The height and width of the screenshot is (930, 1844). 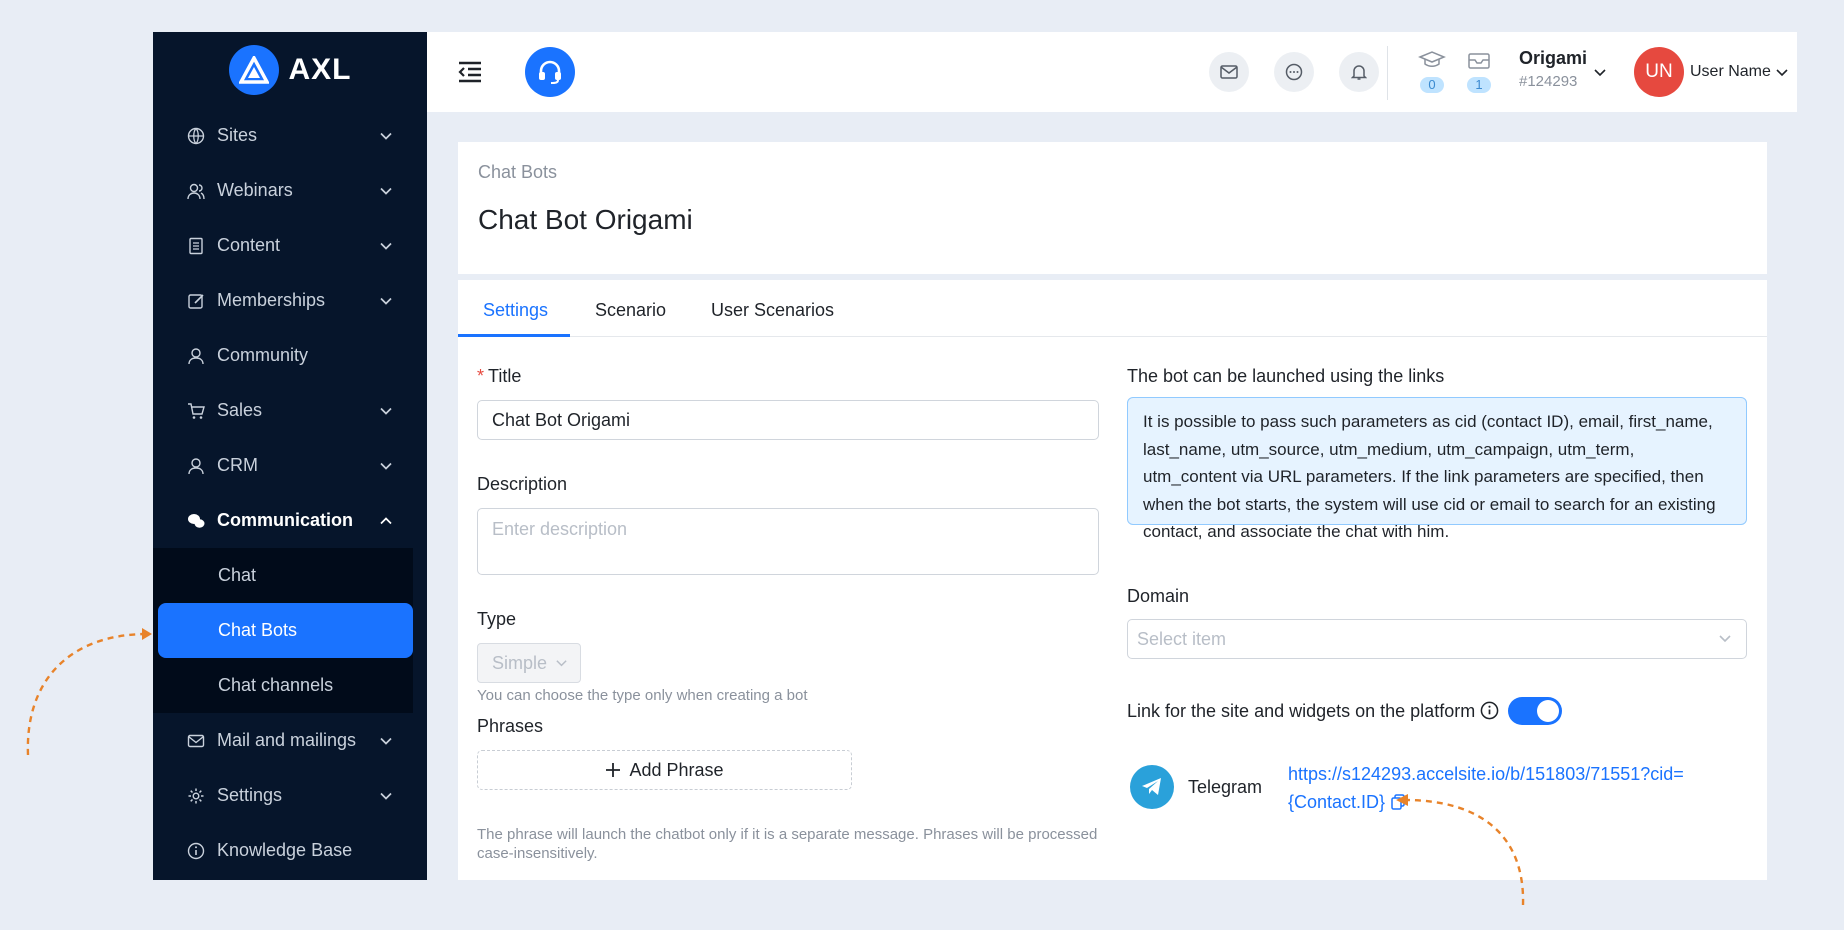 What do you see at coordinates (287, 740) in the screenshot?
I see `sidebar-item-label: Mail and mailings` at bounding box center [287, 740].